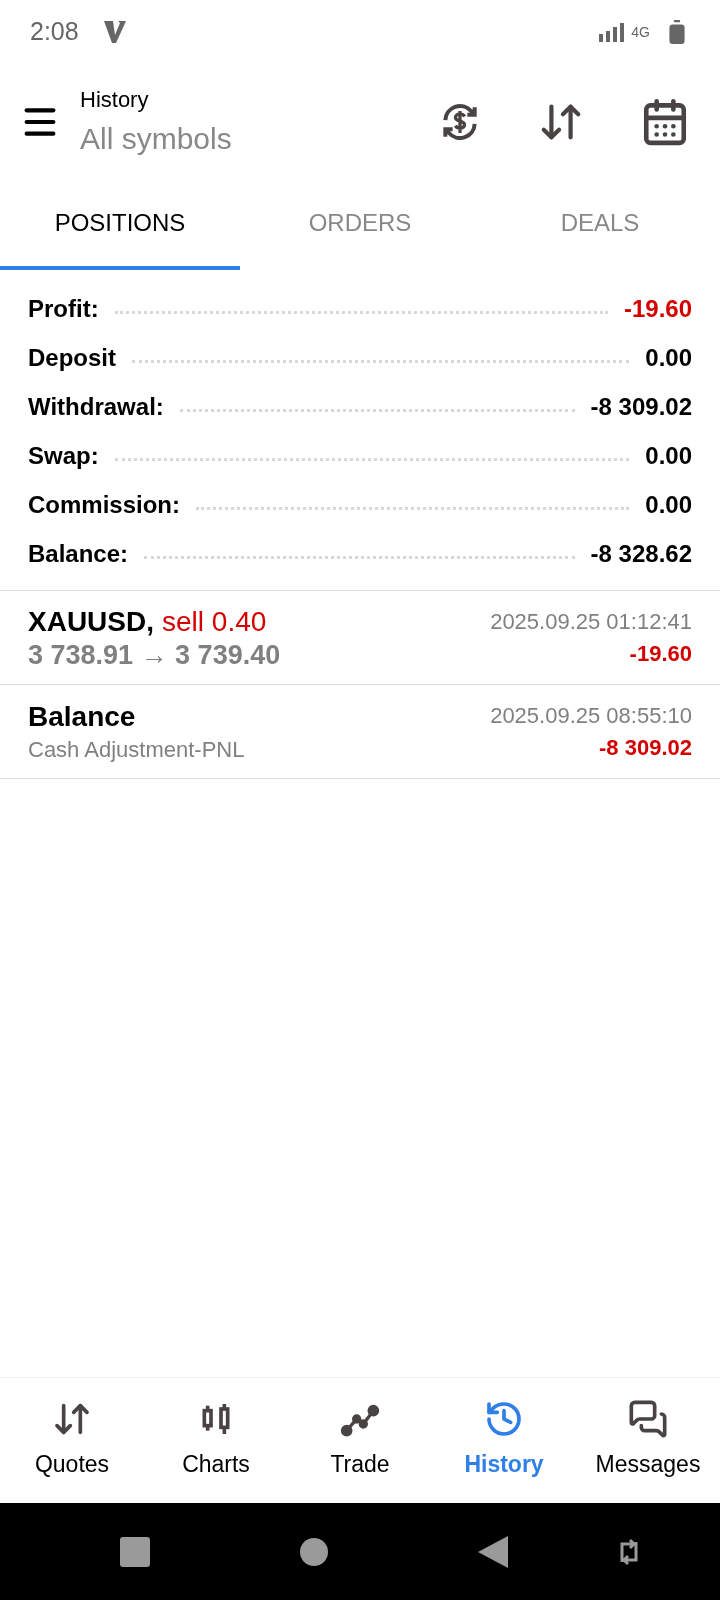 Image resolution: width=720 pixels, height=1600 pixels. What do you see at coordinates (360, 732) in the screenshot?
I see `deal-row: Balance Cash Adjustment-PNL 2025.09.25 08:55:10 -8 309.02` at bounding box center [360, 732].